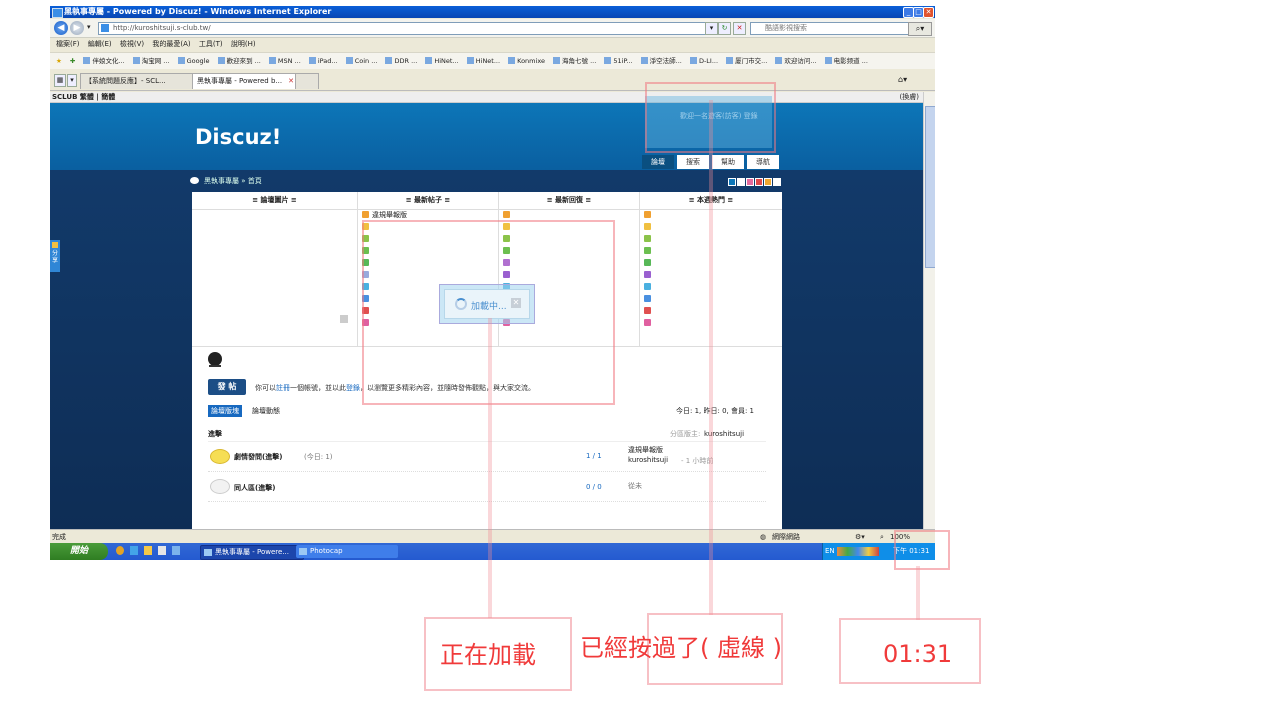 The width and height of the screenshot is (1280, 720). What do you see at coordinates (227, 387) in the screenshot?
I see `new-post-button: 發 帖` at bounding box center [227, 387].